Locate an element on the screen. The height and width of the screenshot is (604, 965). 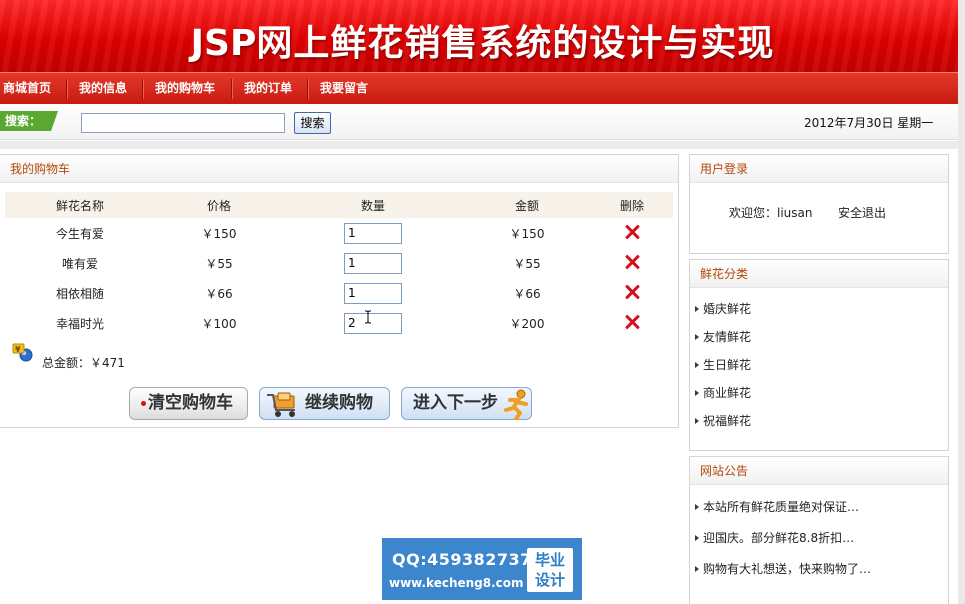
list-item: 商业鲜花 is located at coordinates (723, 396).